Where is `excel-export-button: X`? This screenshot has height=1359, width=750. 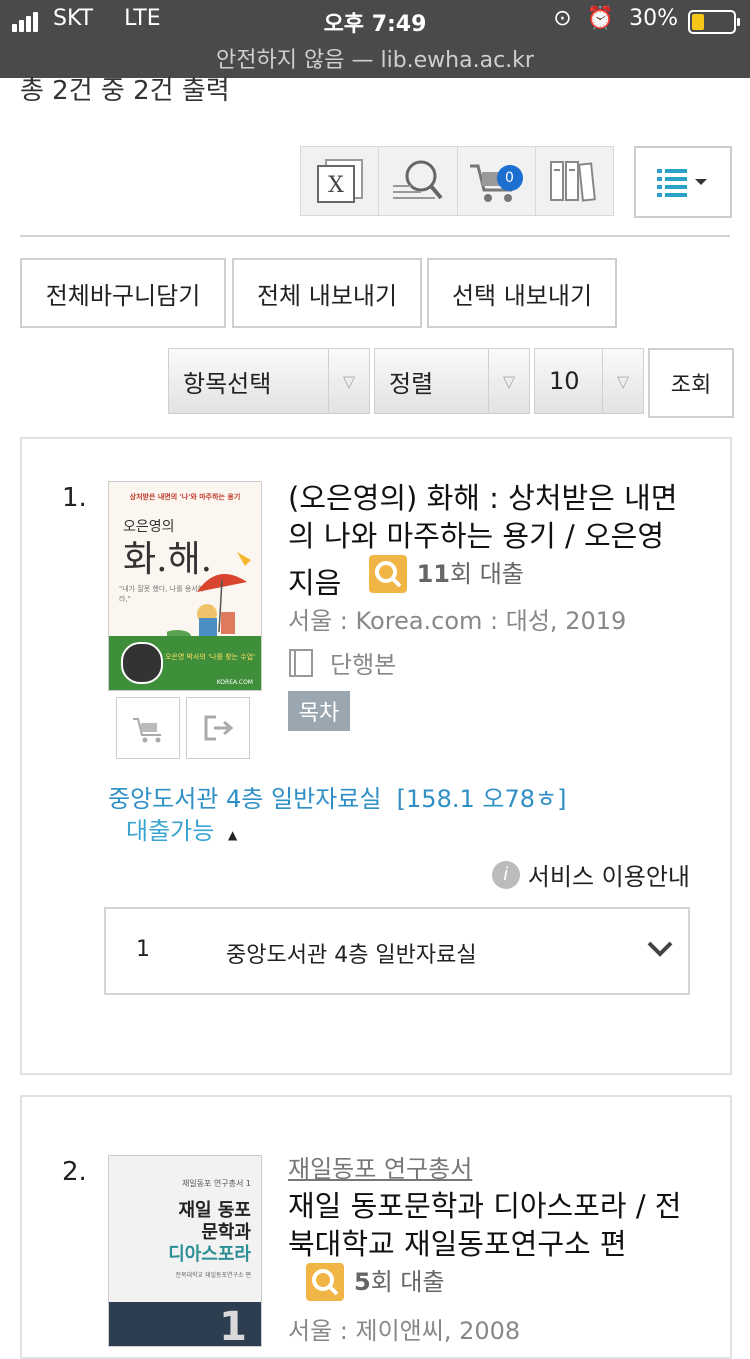 excel-export-button: X is located at coordinates (340, 181).